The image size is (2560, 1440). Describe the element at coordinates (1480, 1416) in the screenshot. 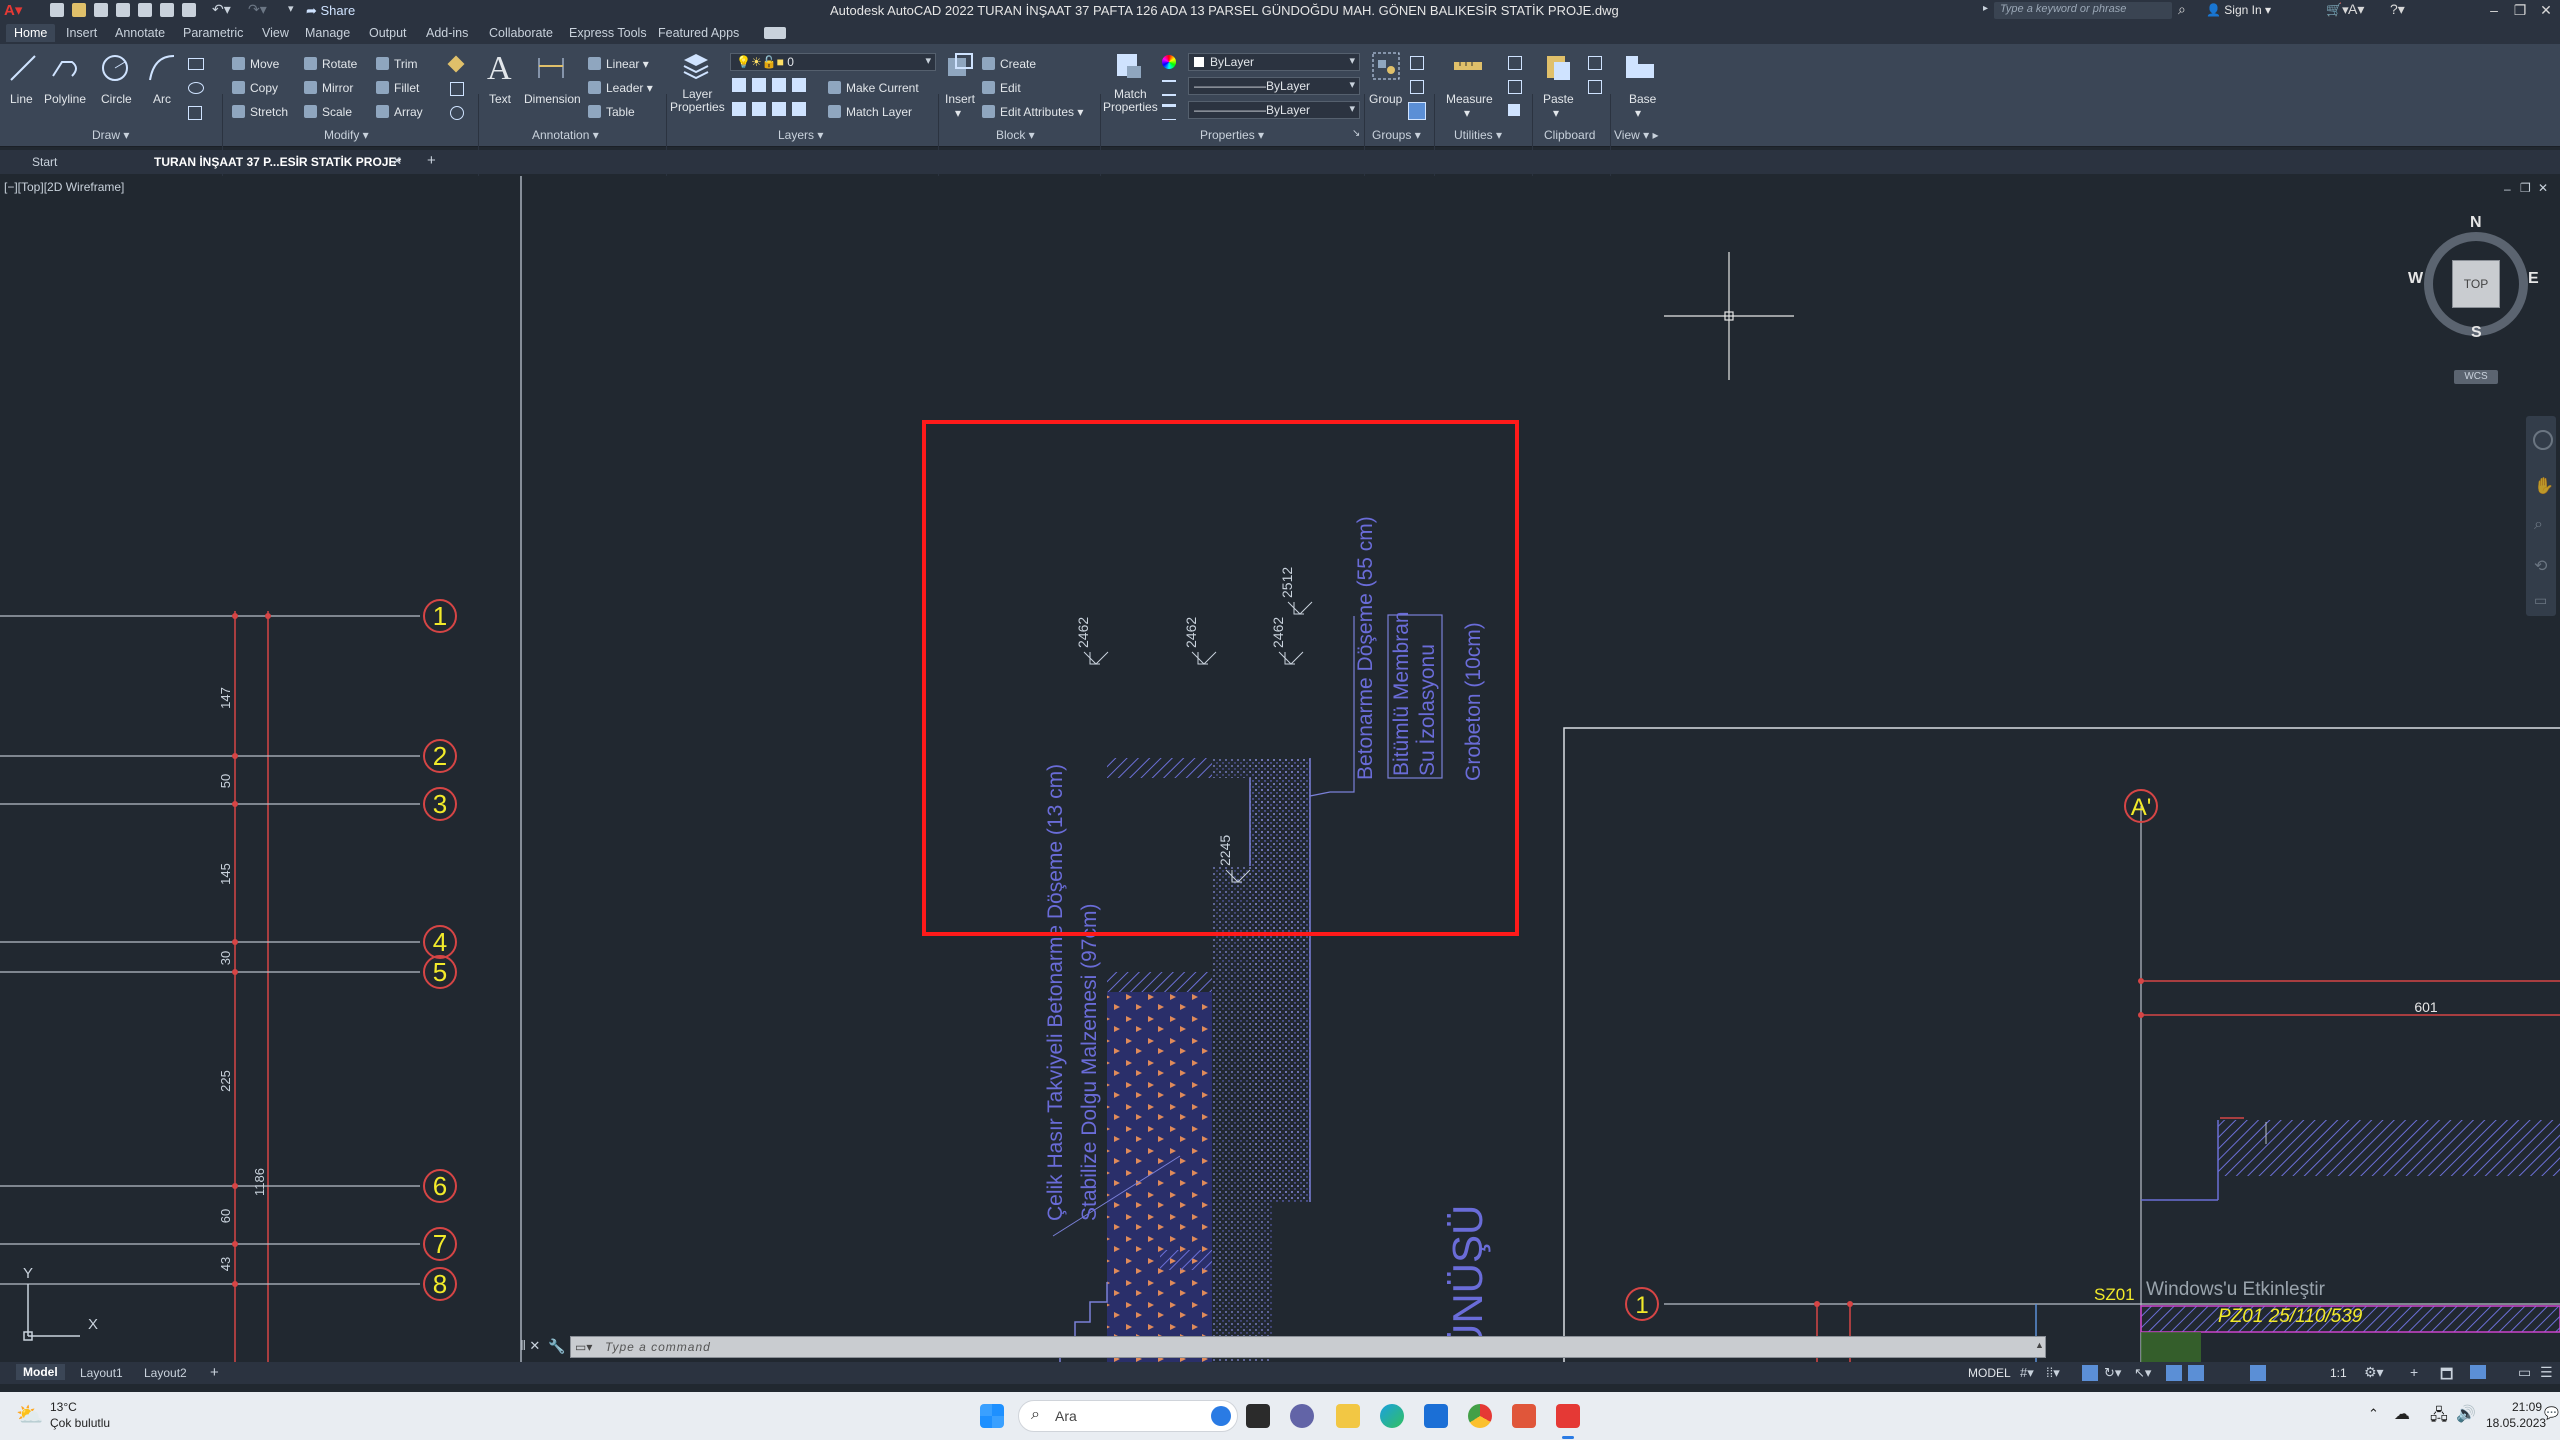

I see `chrome-icon` at that location.